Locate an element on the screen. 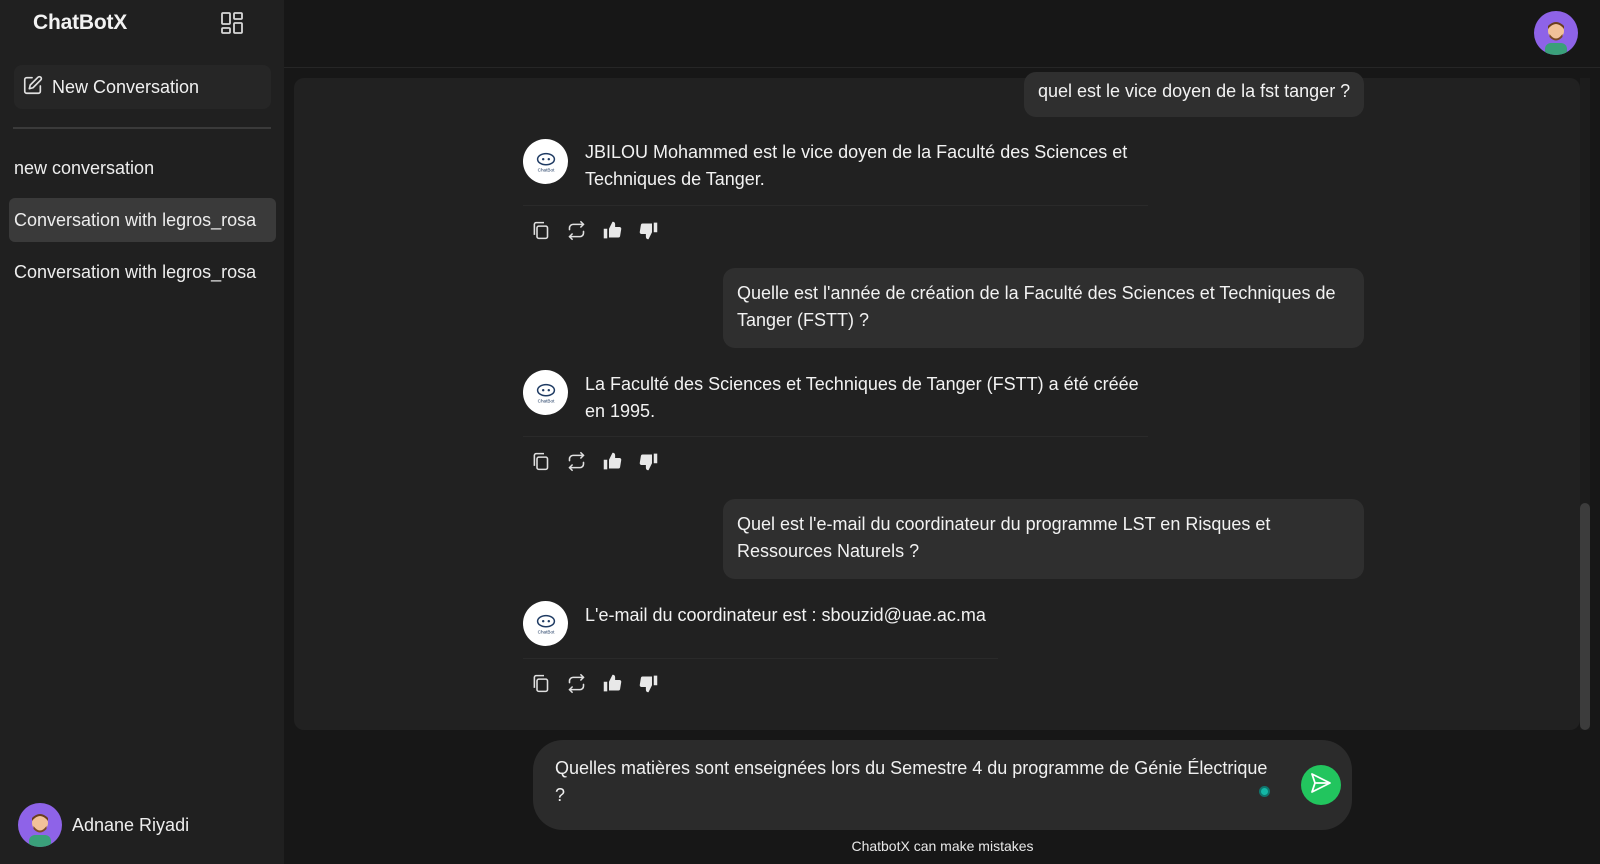  message-line: Techniques de Tanger. is located at coordinates (675, 179).